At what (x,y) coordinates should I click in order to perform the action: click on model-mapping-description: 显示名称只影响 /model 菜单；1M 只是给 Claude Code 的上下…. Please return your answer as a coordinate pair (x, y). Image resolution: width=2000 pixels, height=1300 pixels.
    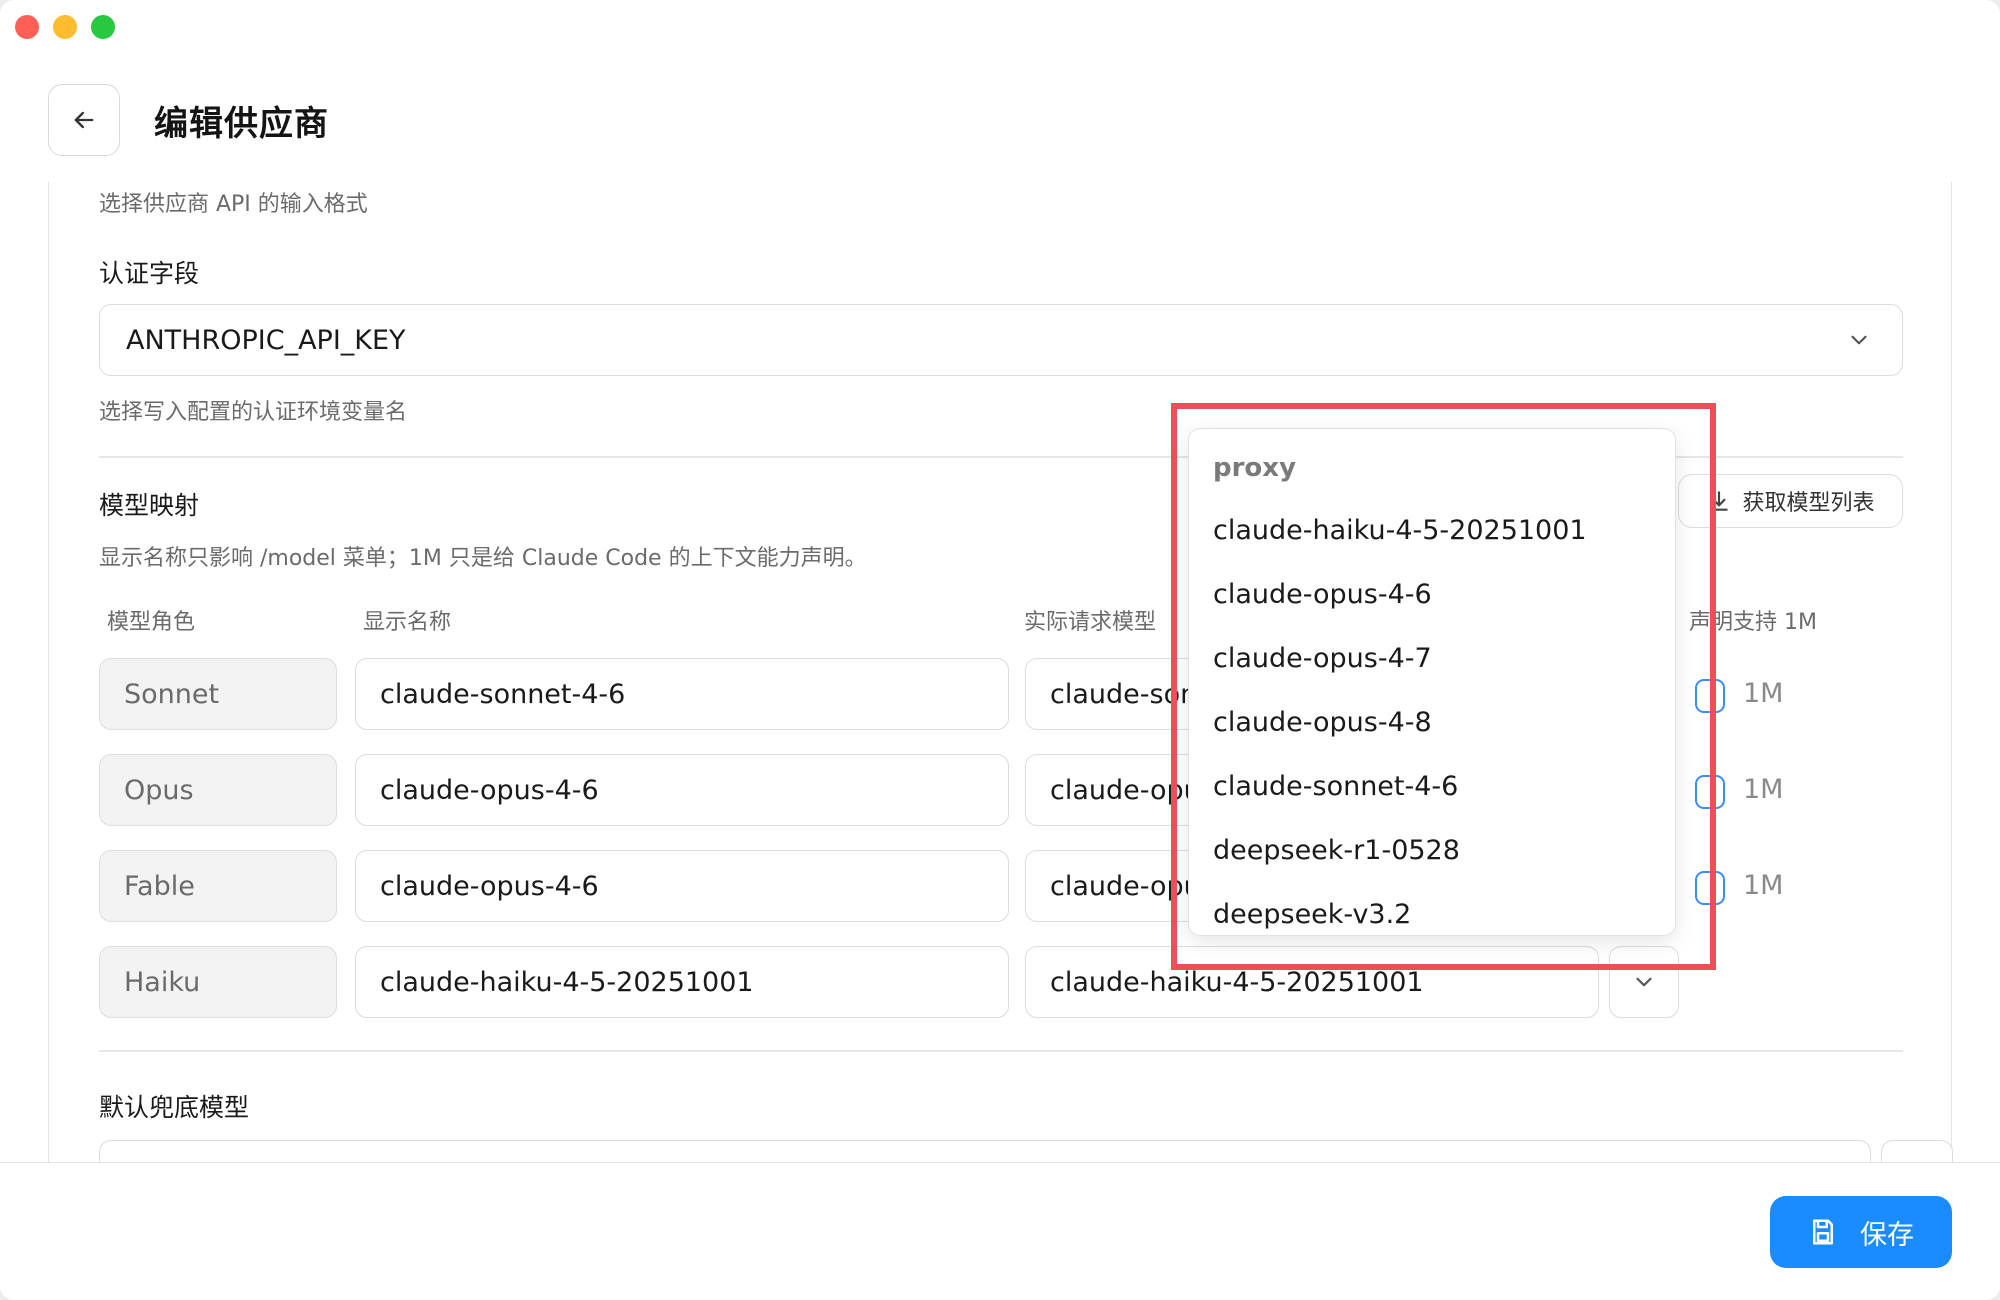
    Looking at the image, I should click on (483, 558).